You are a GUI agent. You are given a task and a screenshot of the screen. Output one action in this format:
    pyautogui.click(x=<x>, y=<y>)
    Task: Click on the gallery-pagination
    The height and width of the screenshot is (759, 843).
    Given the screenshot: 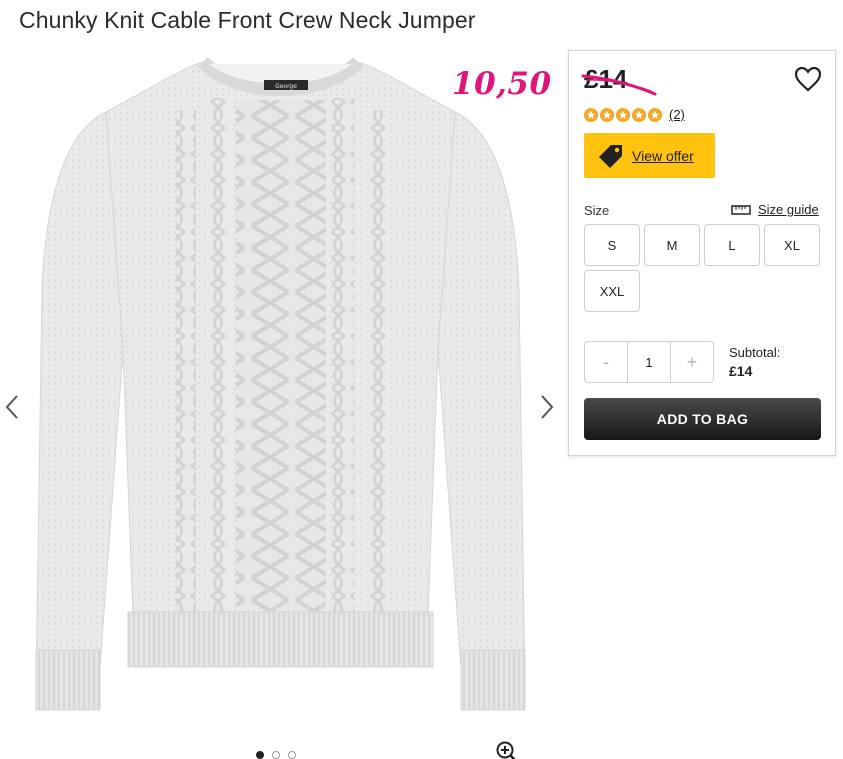 What is the action you would take?
    pyautogui.click(x=276, y=755)
    